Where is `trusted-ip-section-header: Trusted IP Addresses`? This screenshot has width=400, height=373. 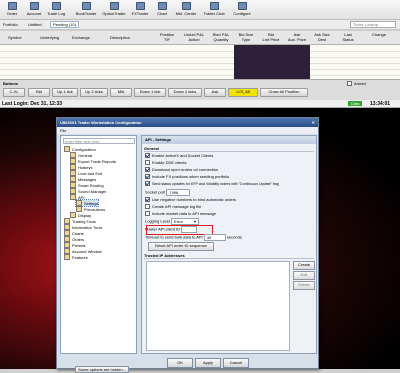
trusted-ip-section-header: Trusted IP Addresses is located at coordinates (229, 256).